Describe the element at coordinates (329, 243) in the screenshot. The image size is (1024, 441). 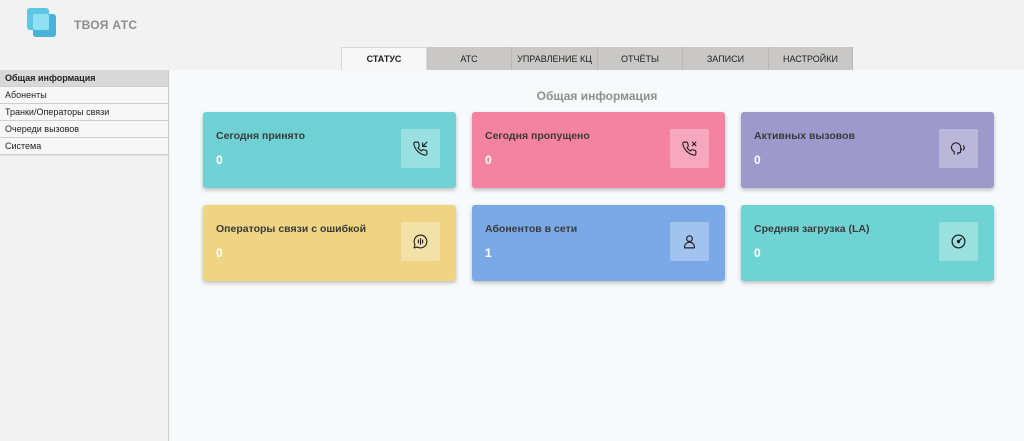
I see `card-trunks-with-errors: Операторы связи с ошибкой 0` at that location.